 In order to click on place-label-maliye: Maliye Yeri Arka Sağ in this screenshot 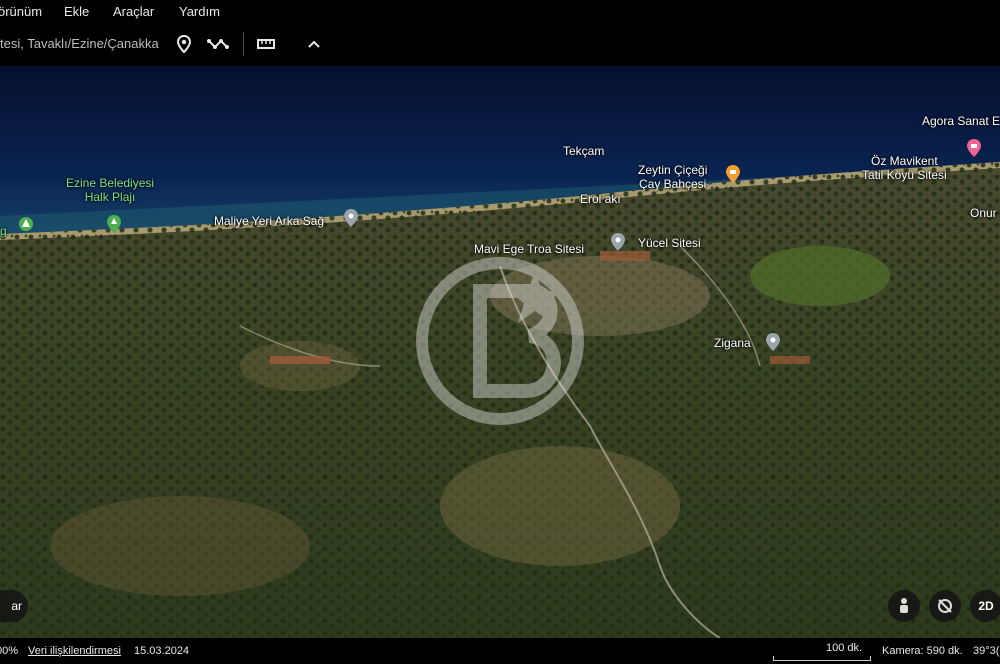, I will do `click(269, 221)`.